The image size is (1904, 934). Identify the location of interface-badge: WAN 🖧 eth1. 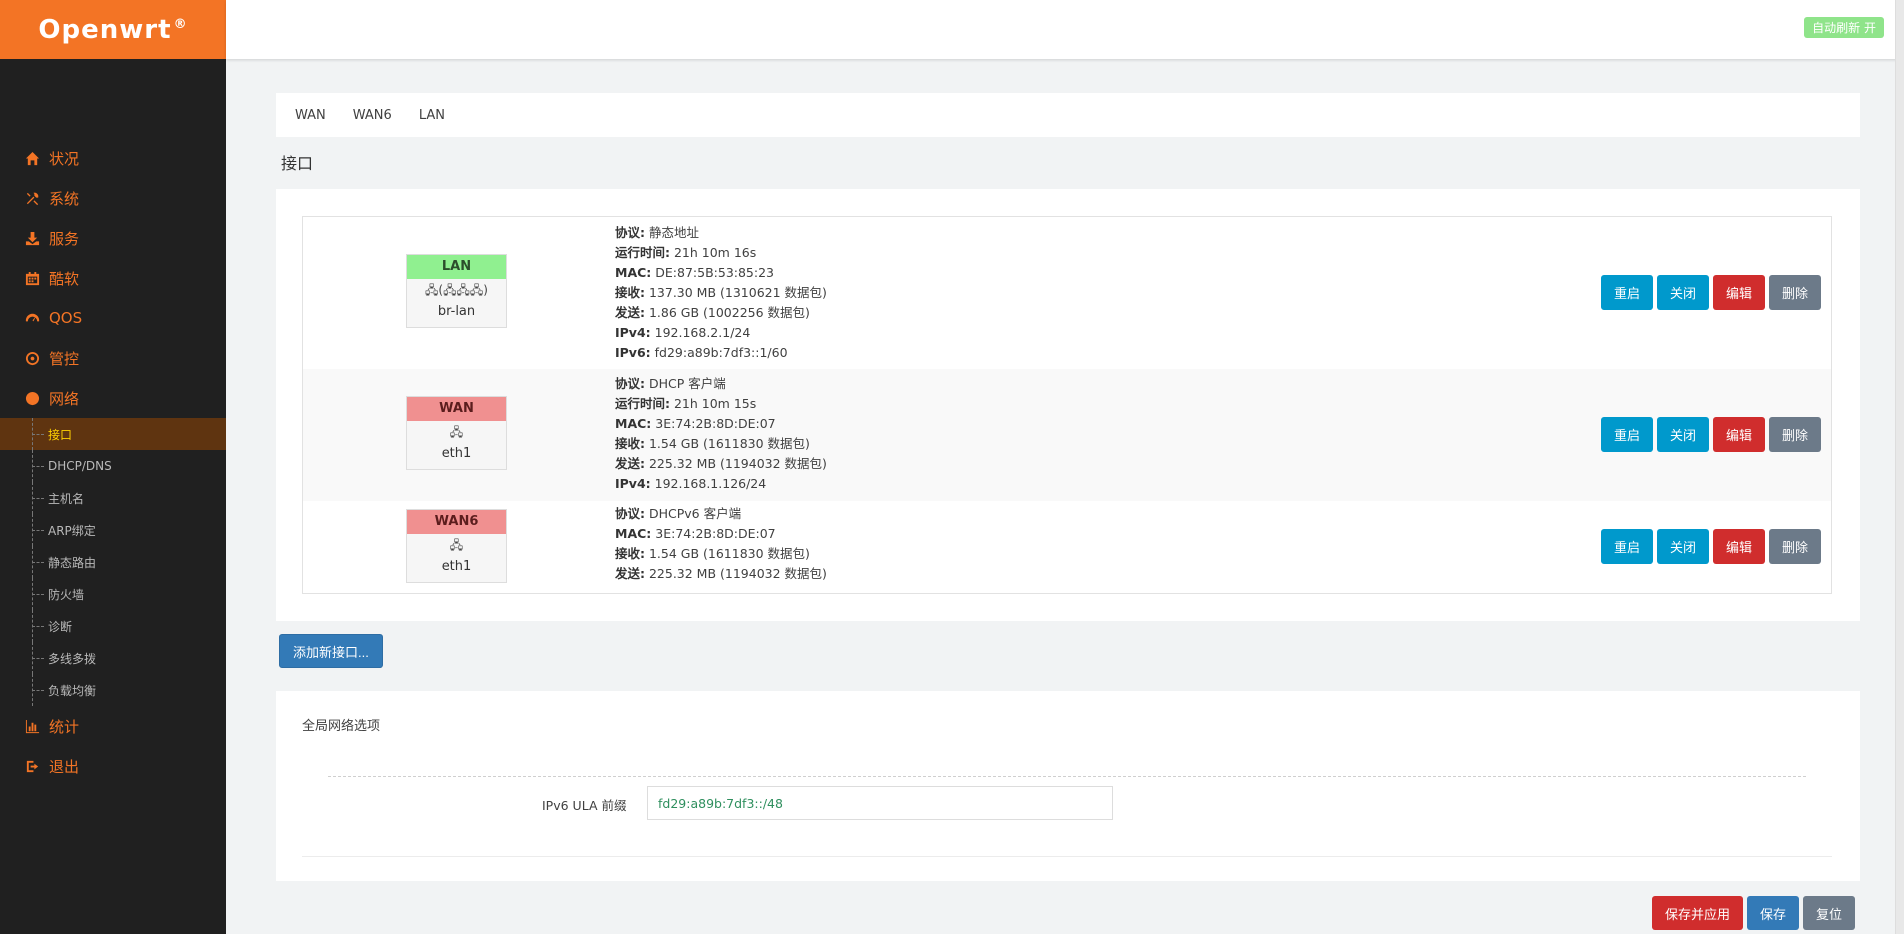
(456, 433).